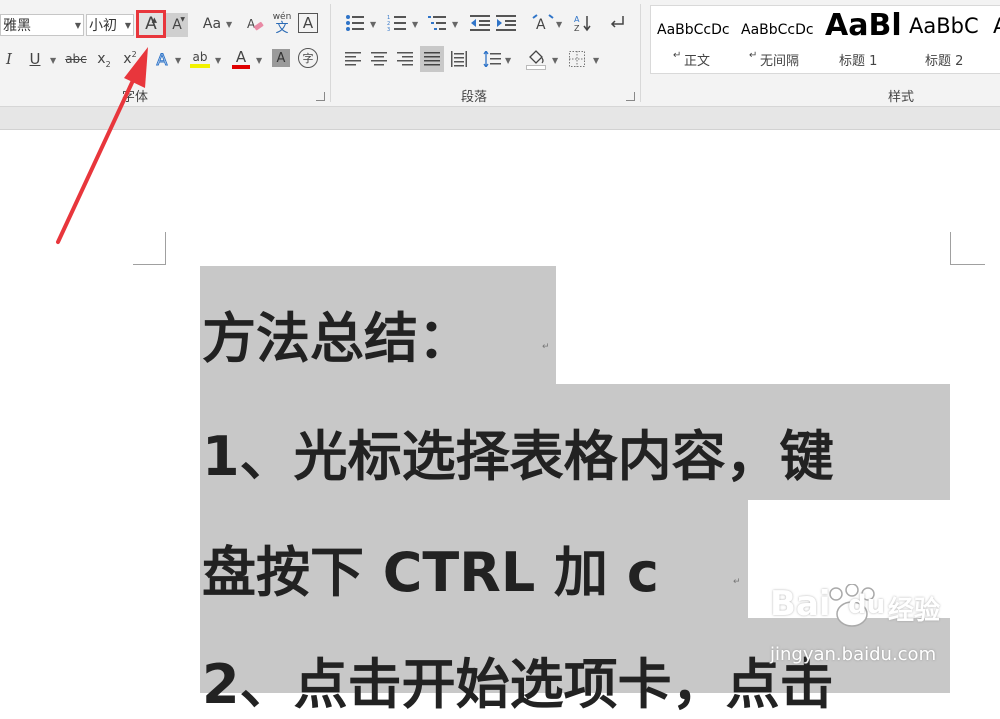 The width and height of the screenshot is (1000, 719). I want to click on baidu-watermark: Bai du 经验 jingyan.baidu.com, so click(860, 627).